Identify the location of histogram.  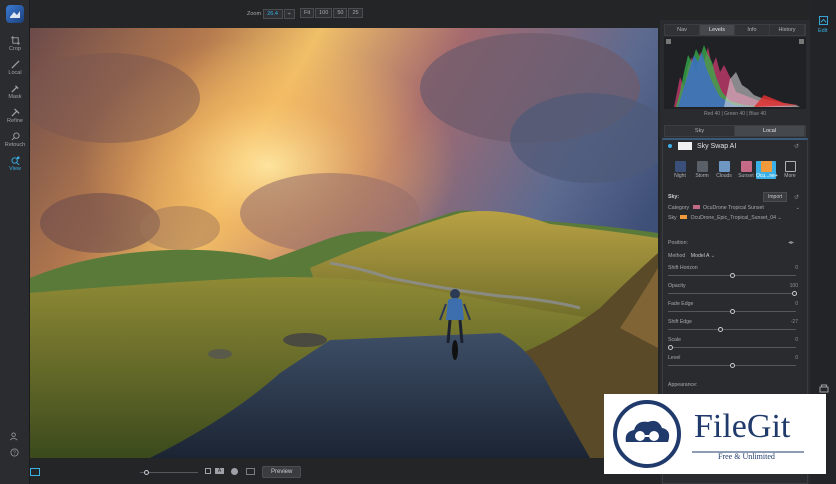
(735, 73).